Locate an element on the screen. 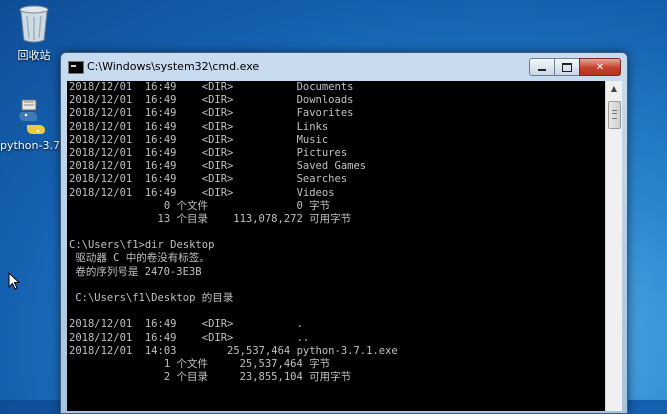  window-controls: ✕ is located at coordinates (575, 67).